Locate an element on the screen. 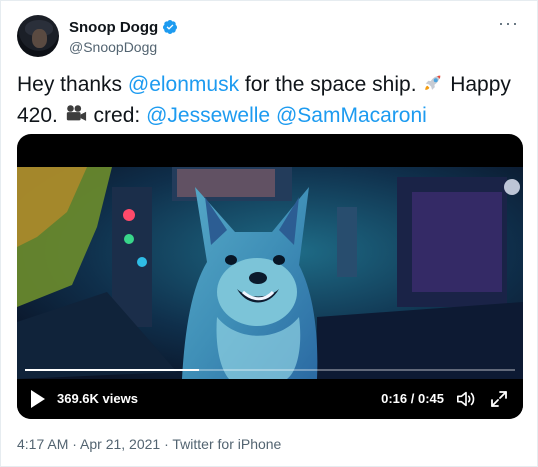 This screenshot has width=538, height=467. video-time: 0:16 / 0:45 is located at coordinates (412, 398).